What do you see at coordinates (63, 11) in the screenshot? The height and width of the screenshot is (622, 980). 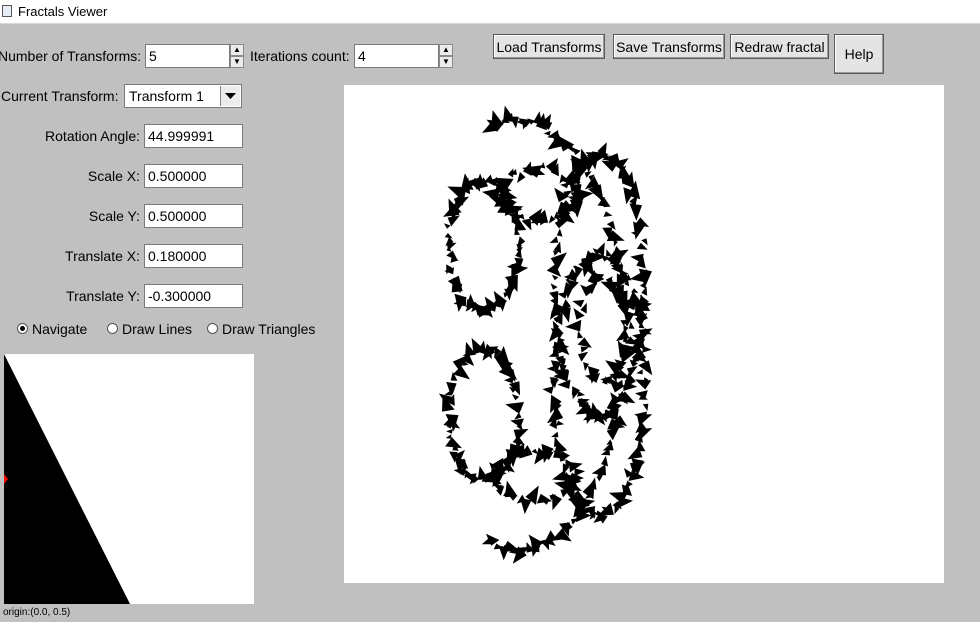 I see `window-title: Fractals Viewer` at bounding box center [63, 11].